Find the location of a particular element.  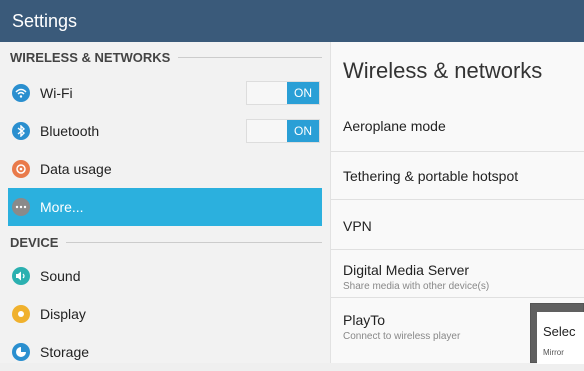

sidebar-item-label: Bluetooth is located at coordinates (70, 131).